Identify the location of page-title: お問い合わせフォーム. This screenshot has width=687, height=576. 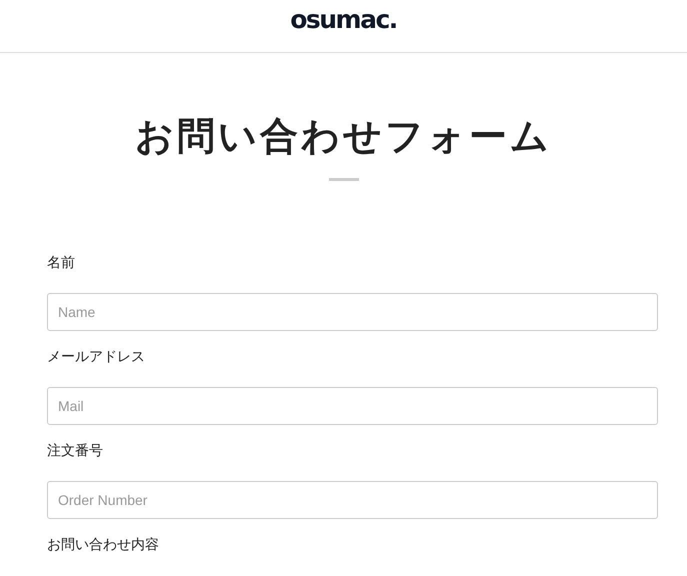
(343, 136).